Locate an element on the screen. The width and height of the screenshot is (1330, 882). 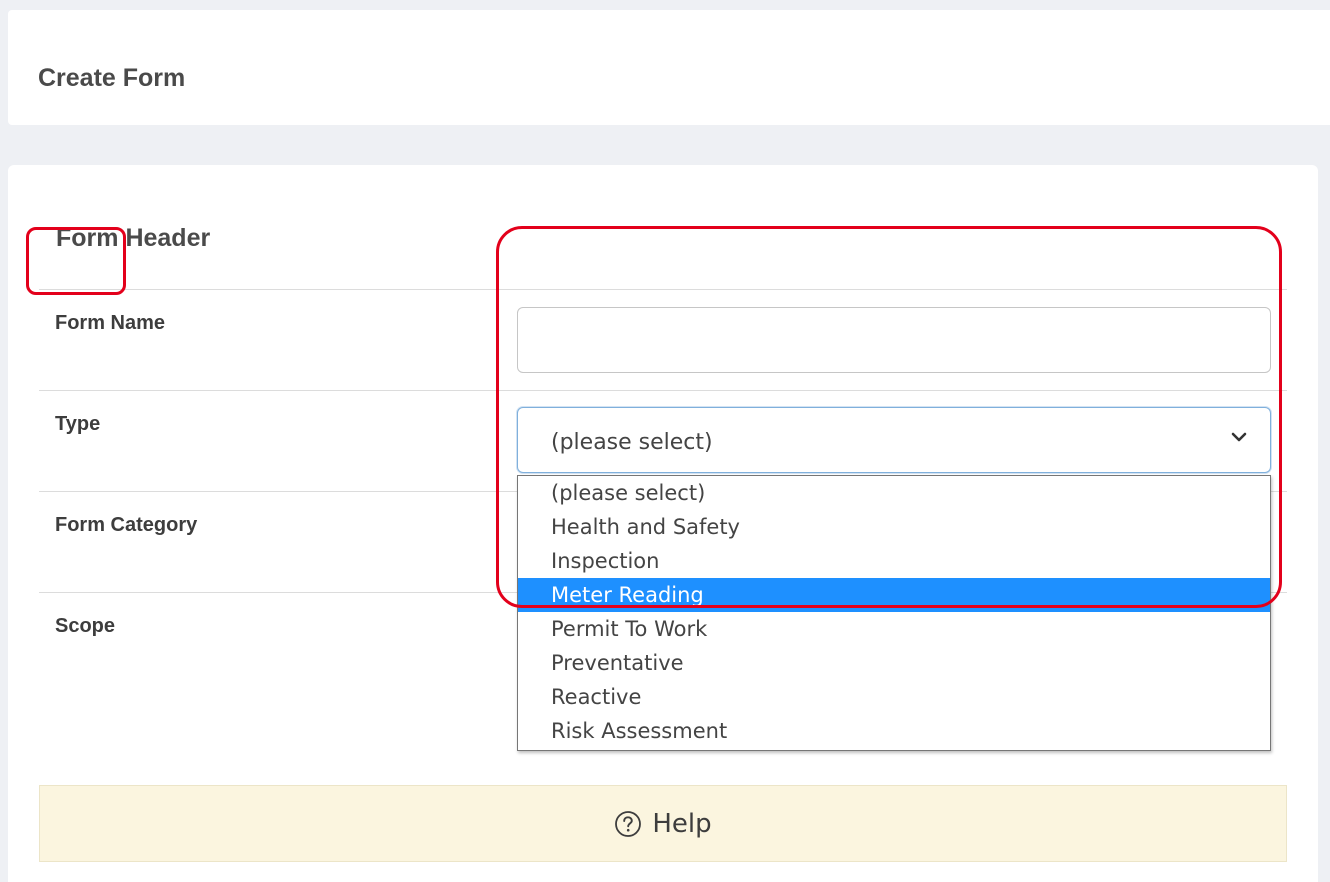
page-title: Create Form is located at coordinates (112, 78).